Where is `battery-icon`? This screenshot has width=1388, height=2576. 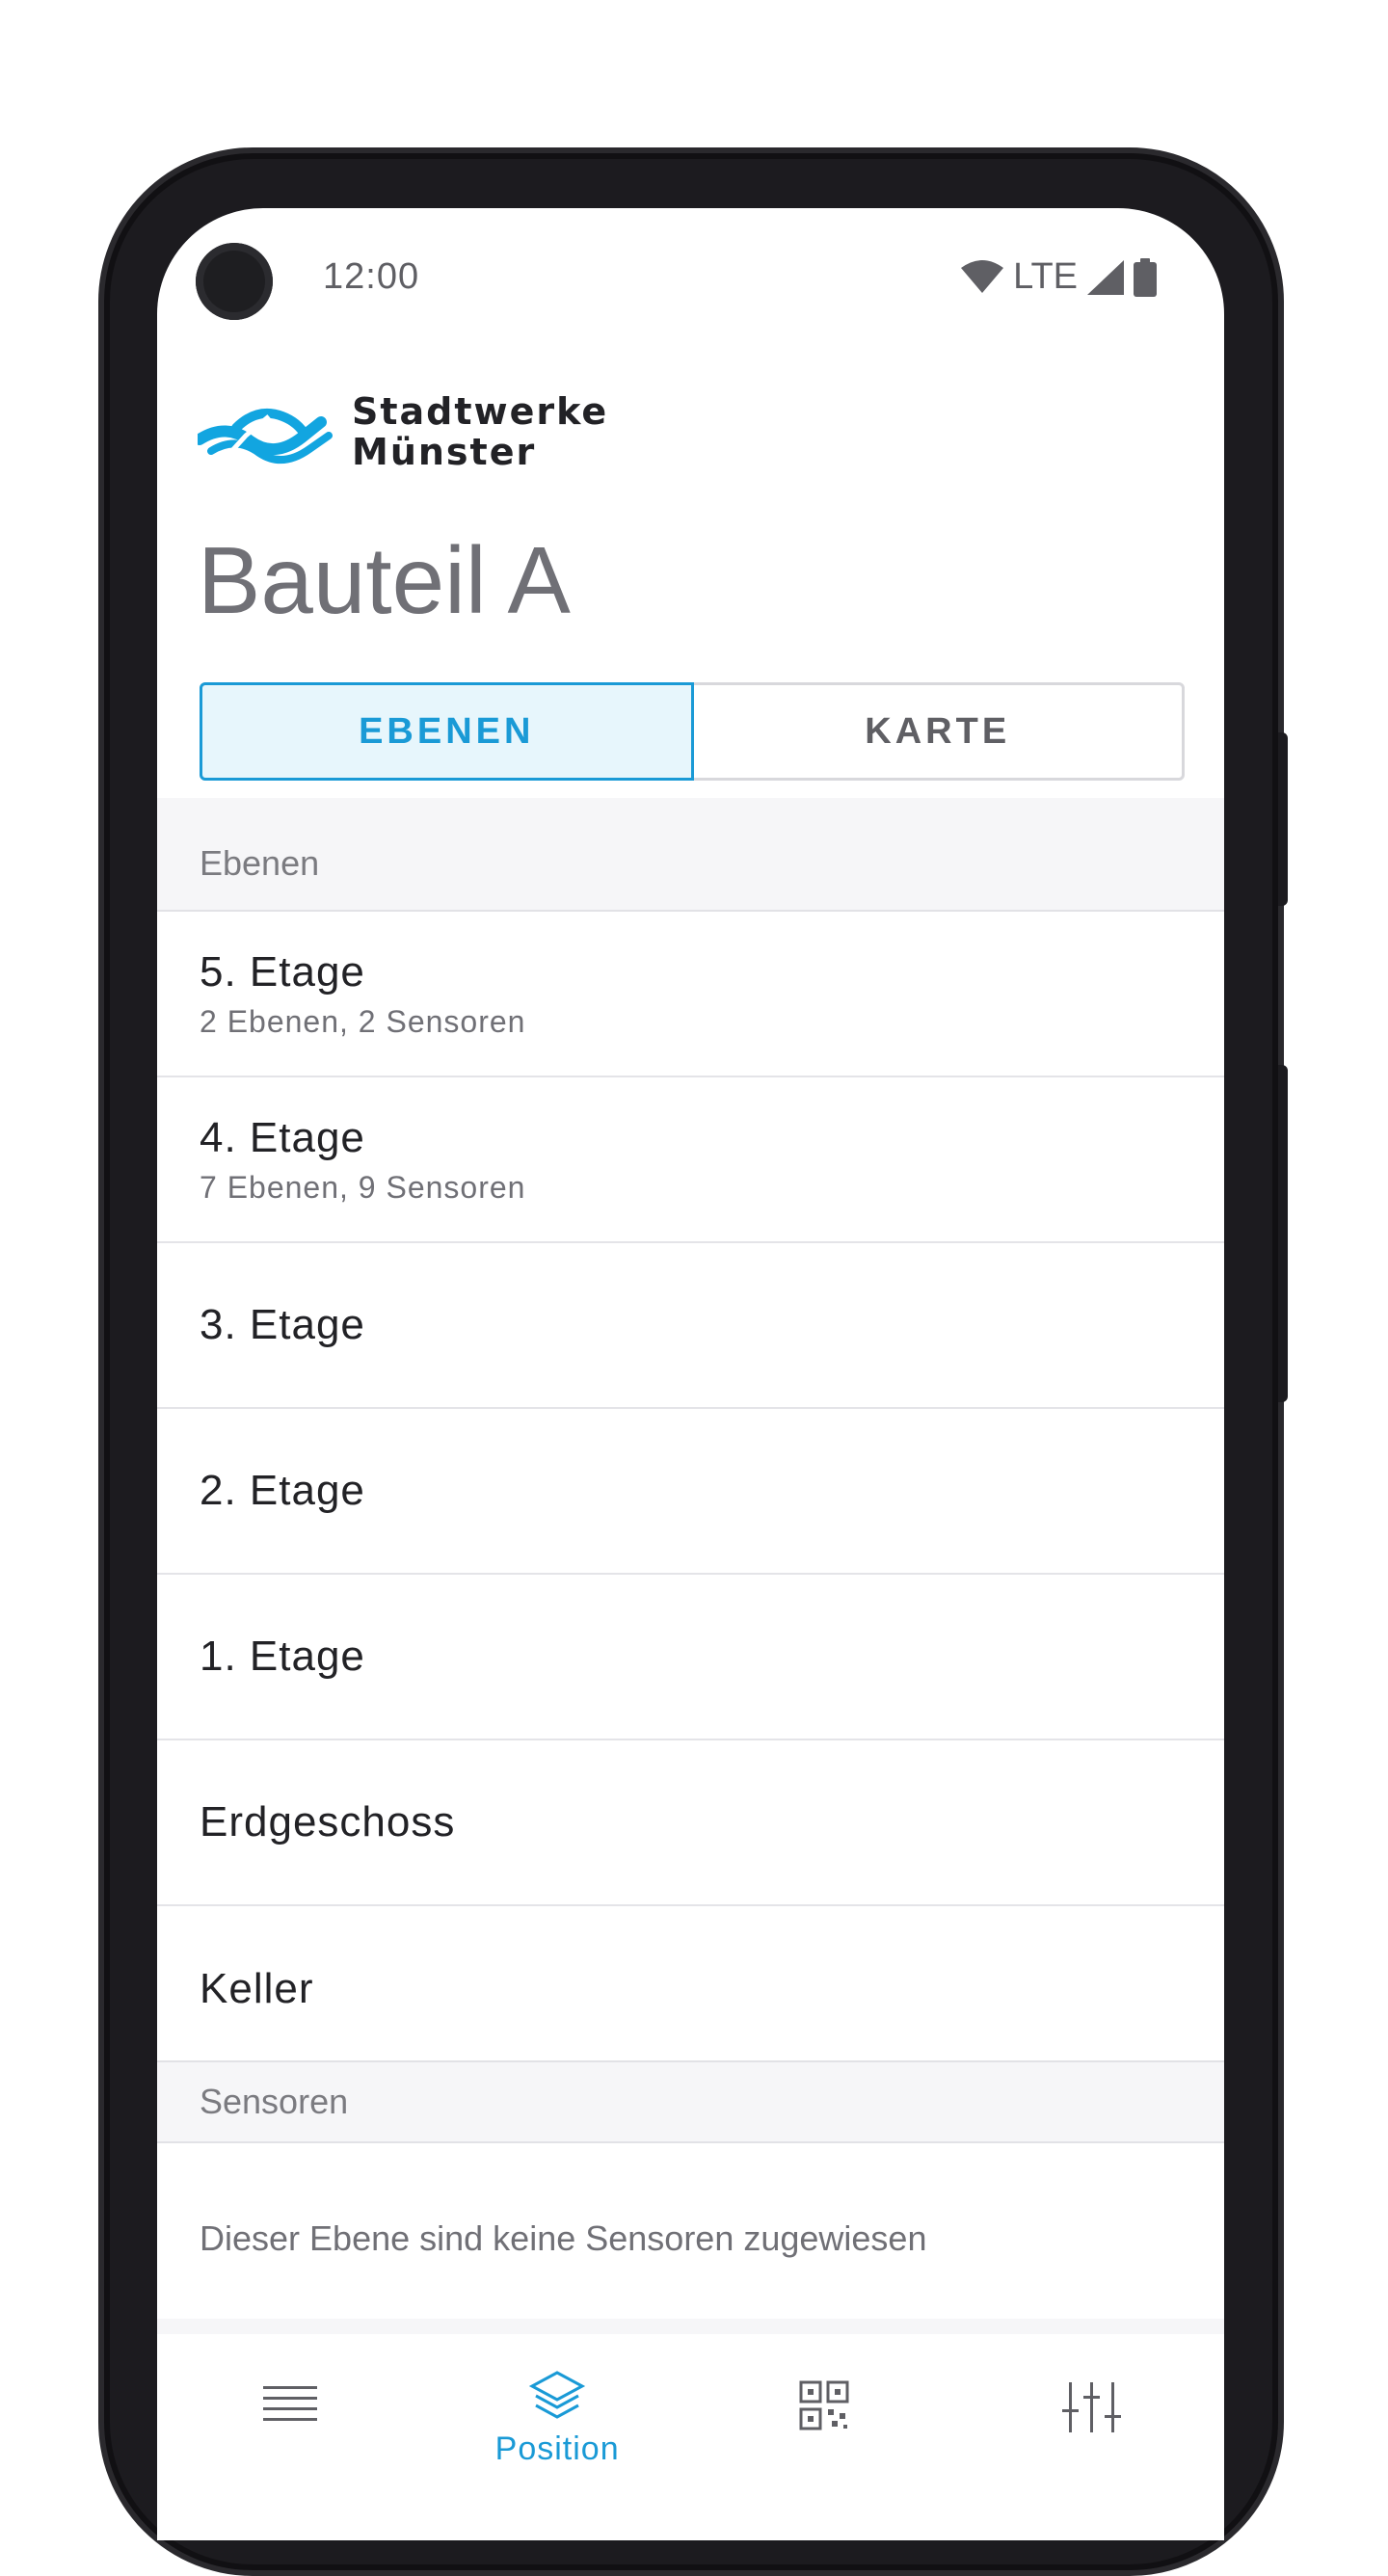 battery-icon is located at coordinates (1145, 277).